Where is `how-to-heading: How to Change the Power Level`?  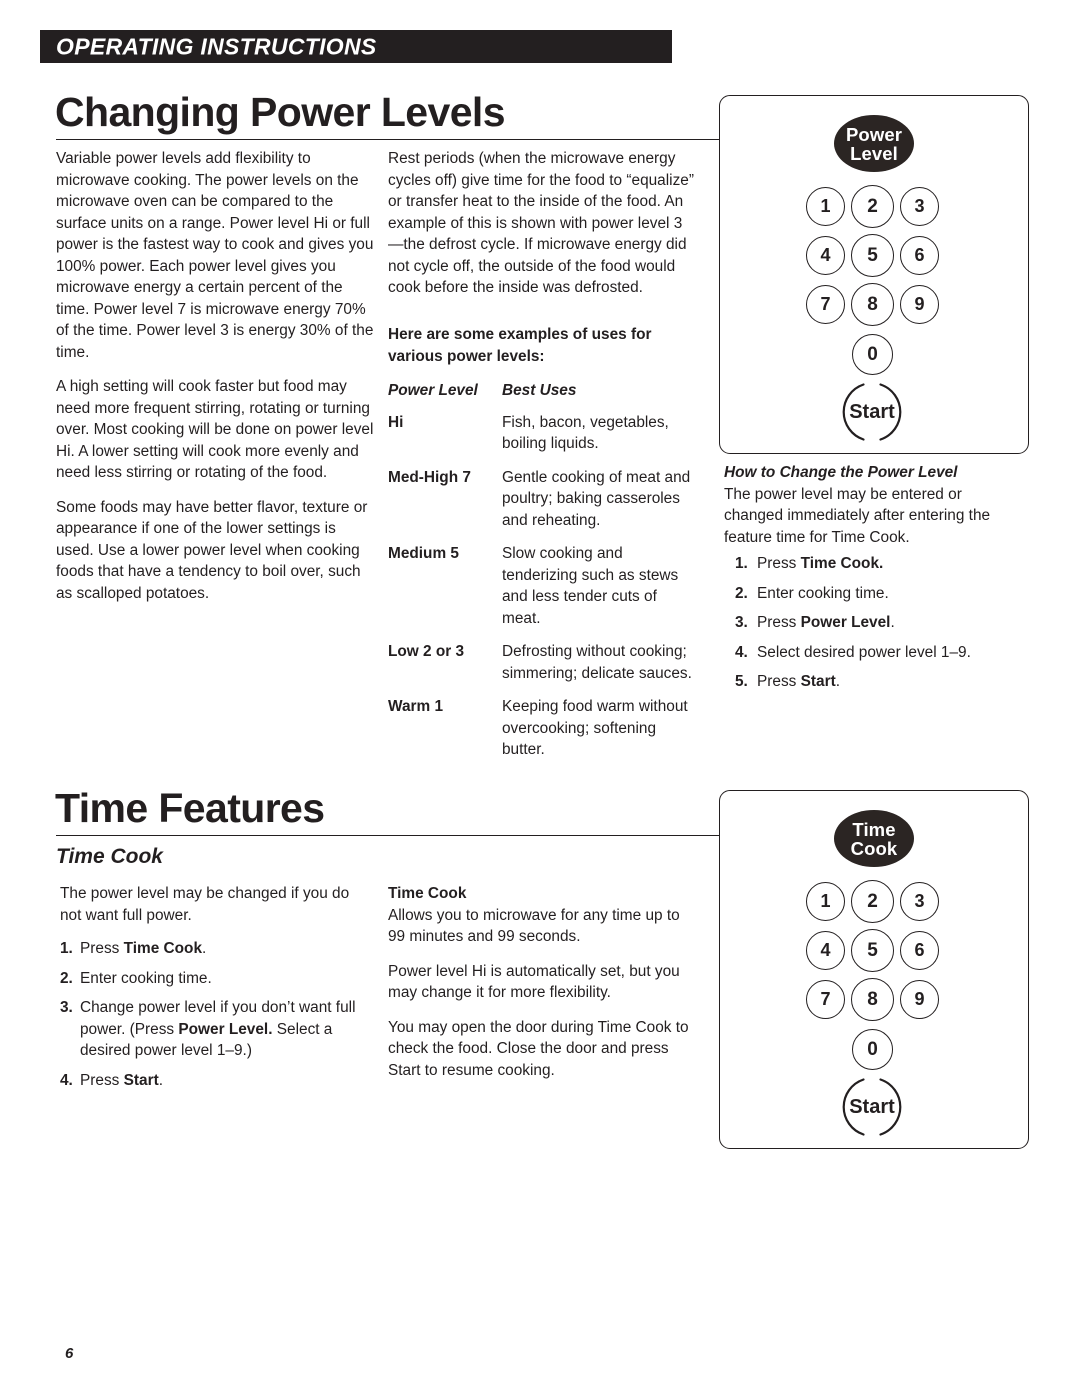
how-to-heading: How to Change the Power Level is located at coordinates (841, 472).